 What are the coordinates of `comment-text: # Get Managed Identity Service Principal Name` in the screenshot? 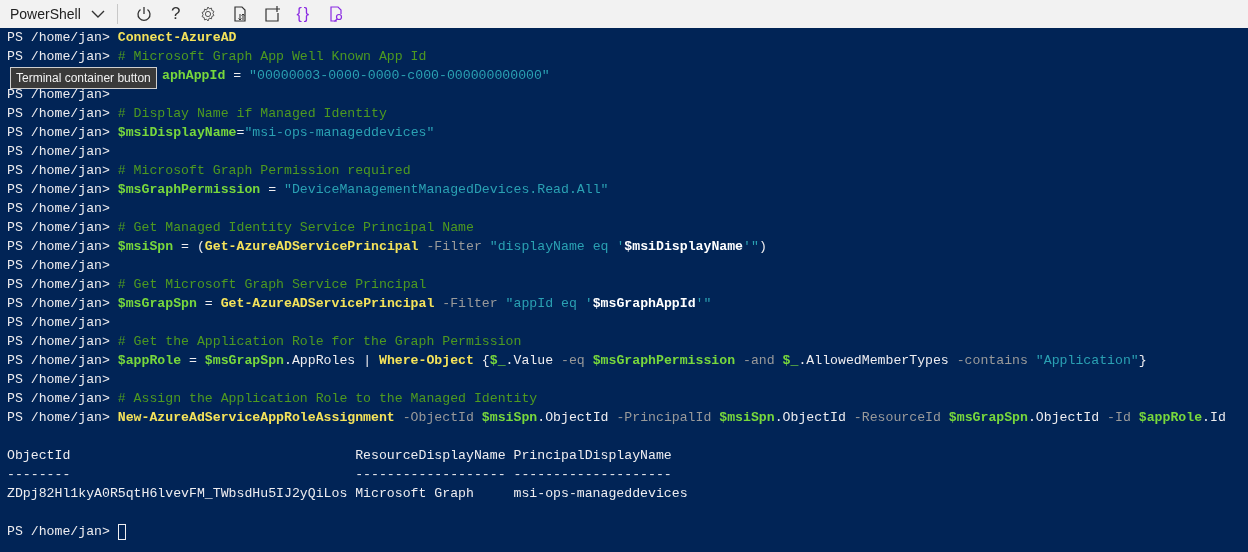 It's located at (295, 227).